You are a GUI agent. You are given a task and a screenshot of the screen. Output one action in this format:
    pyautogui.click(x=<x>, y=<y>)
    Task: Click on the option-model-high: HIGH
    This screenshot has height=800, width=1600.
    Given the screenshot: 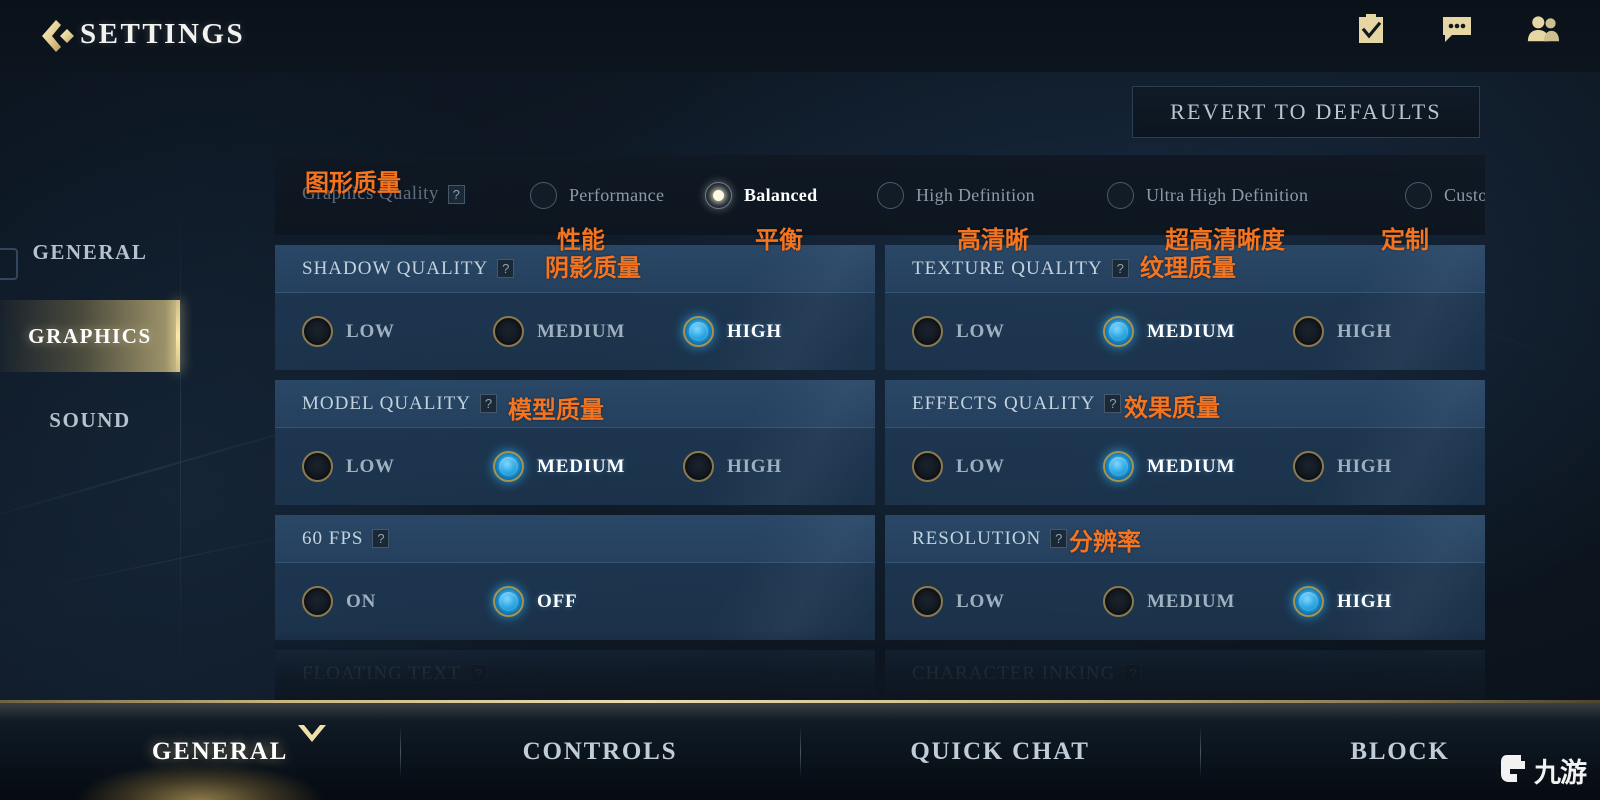 What is the action you would take?
    pyautogui.click(x=732, y=466)
    